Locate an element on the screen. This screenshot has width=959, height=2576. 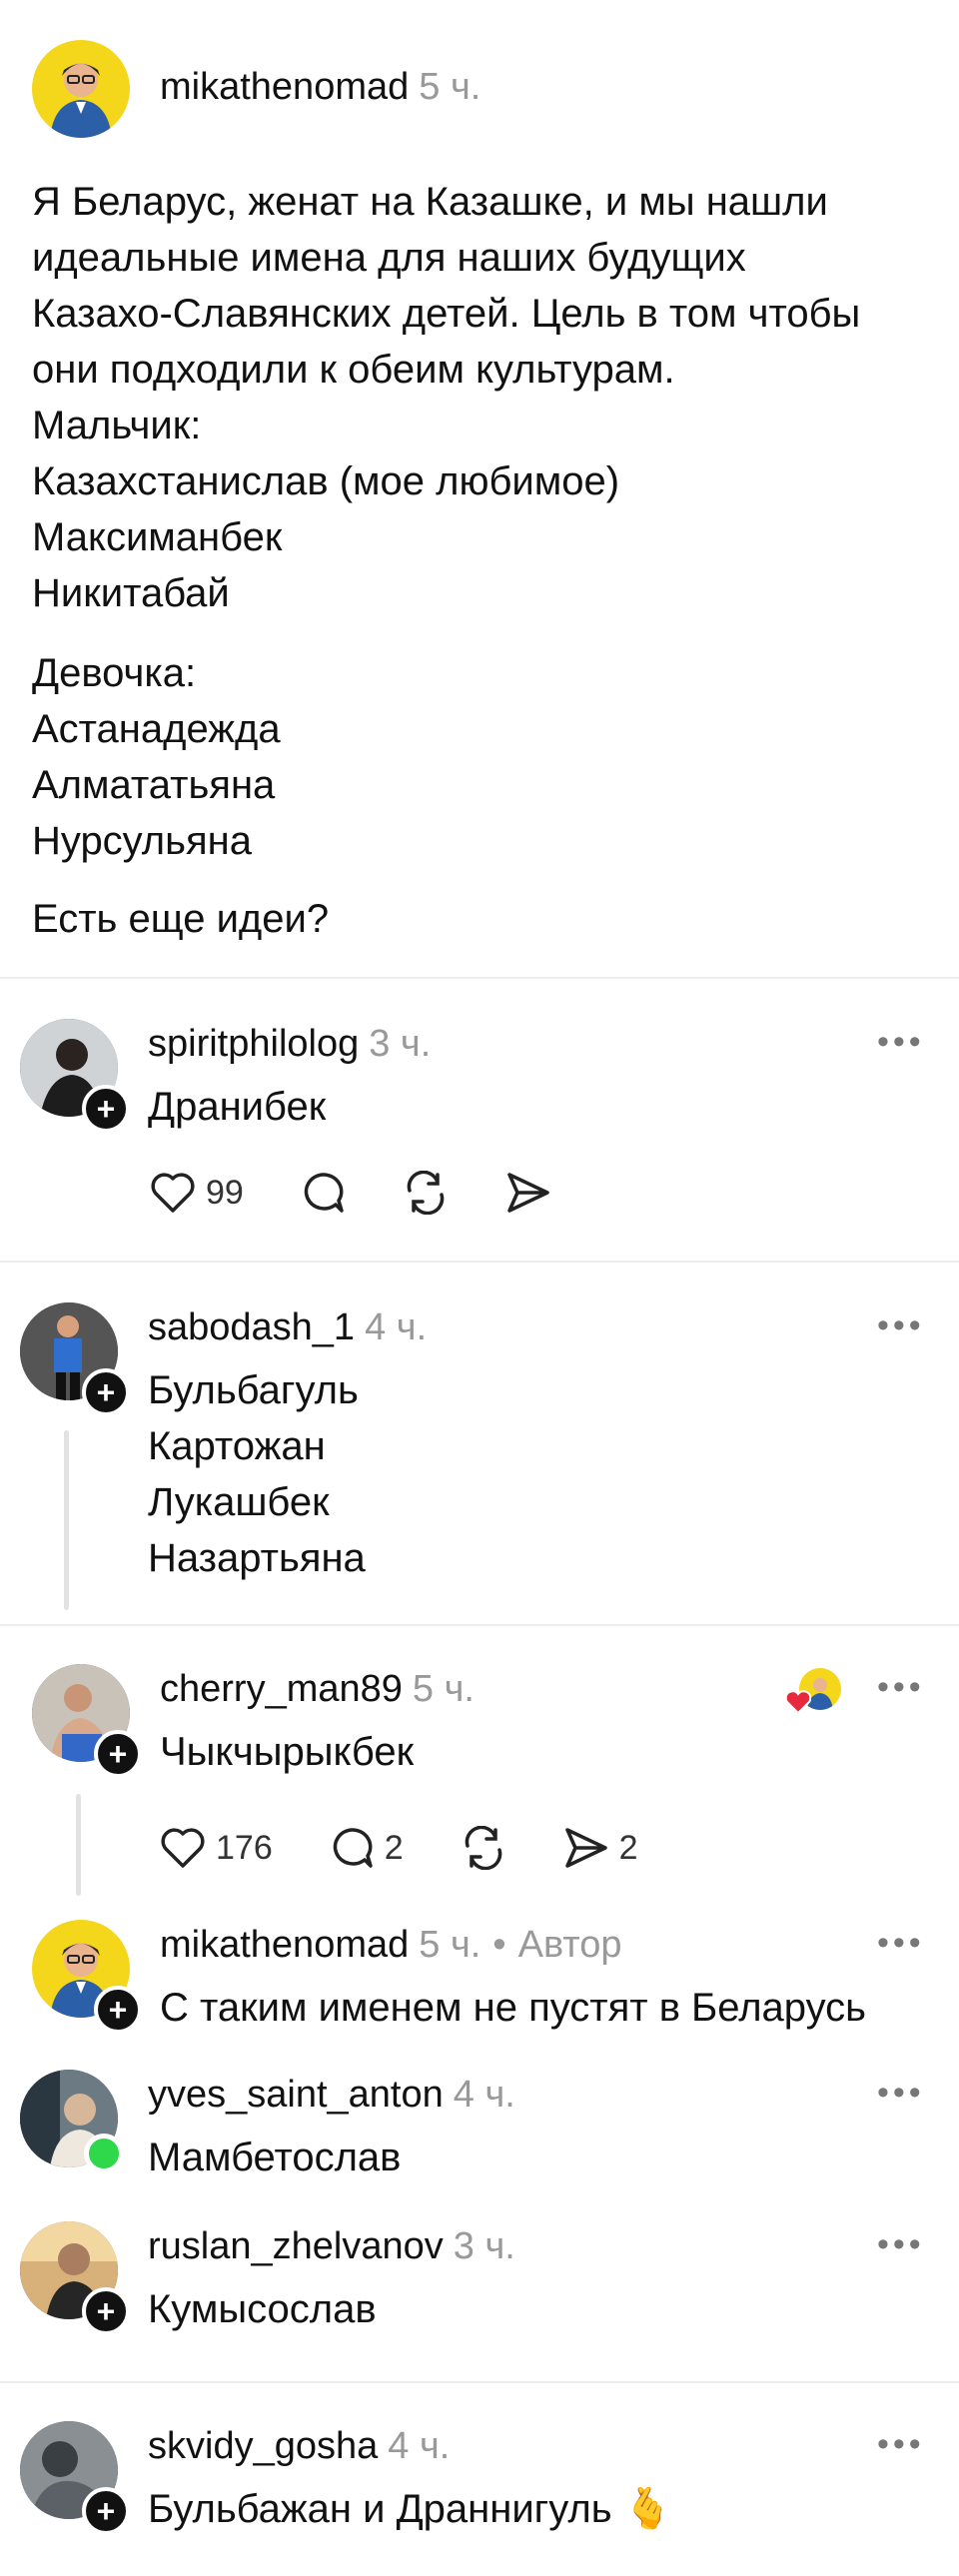
post-line: идеальные имена для наших будущих is located at coordinates (389, 258).